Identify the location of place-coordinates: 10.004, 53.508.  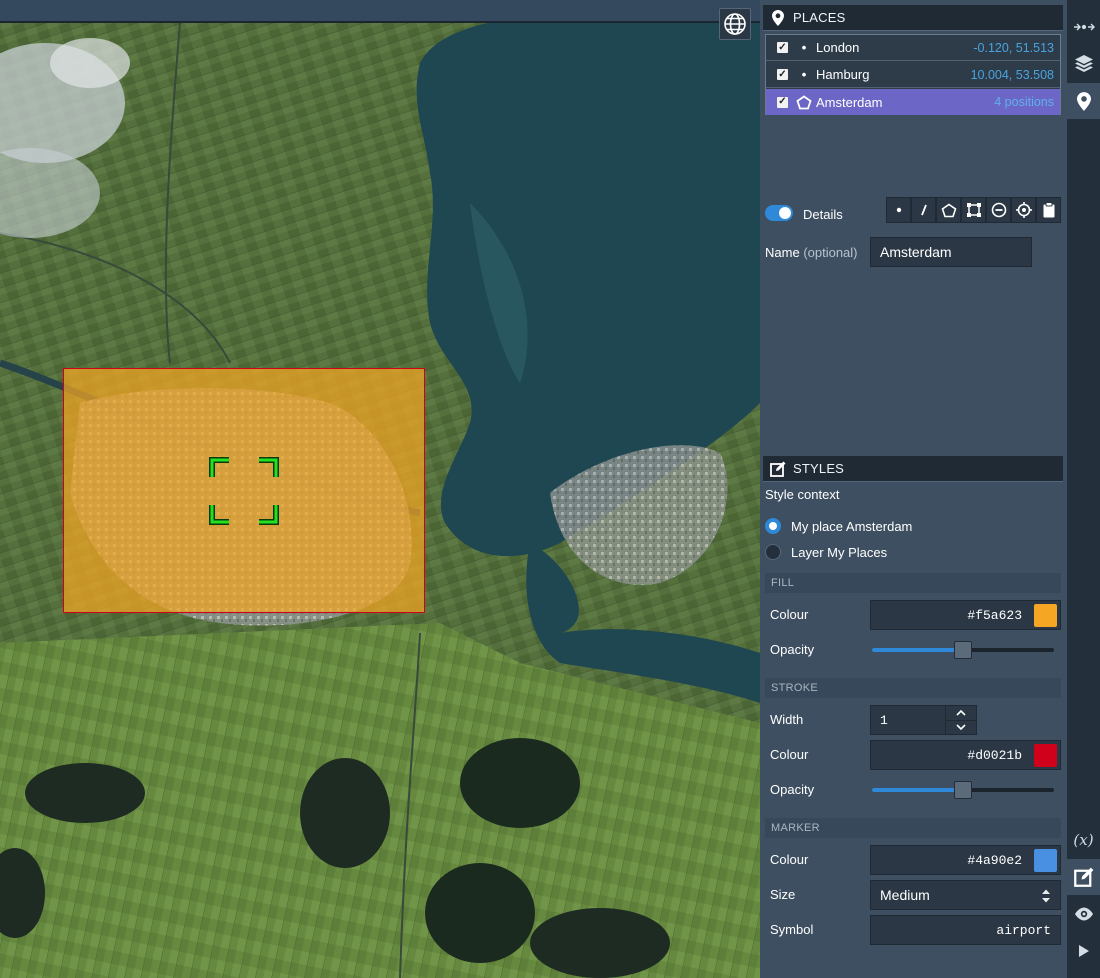
(1012, 74).